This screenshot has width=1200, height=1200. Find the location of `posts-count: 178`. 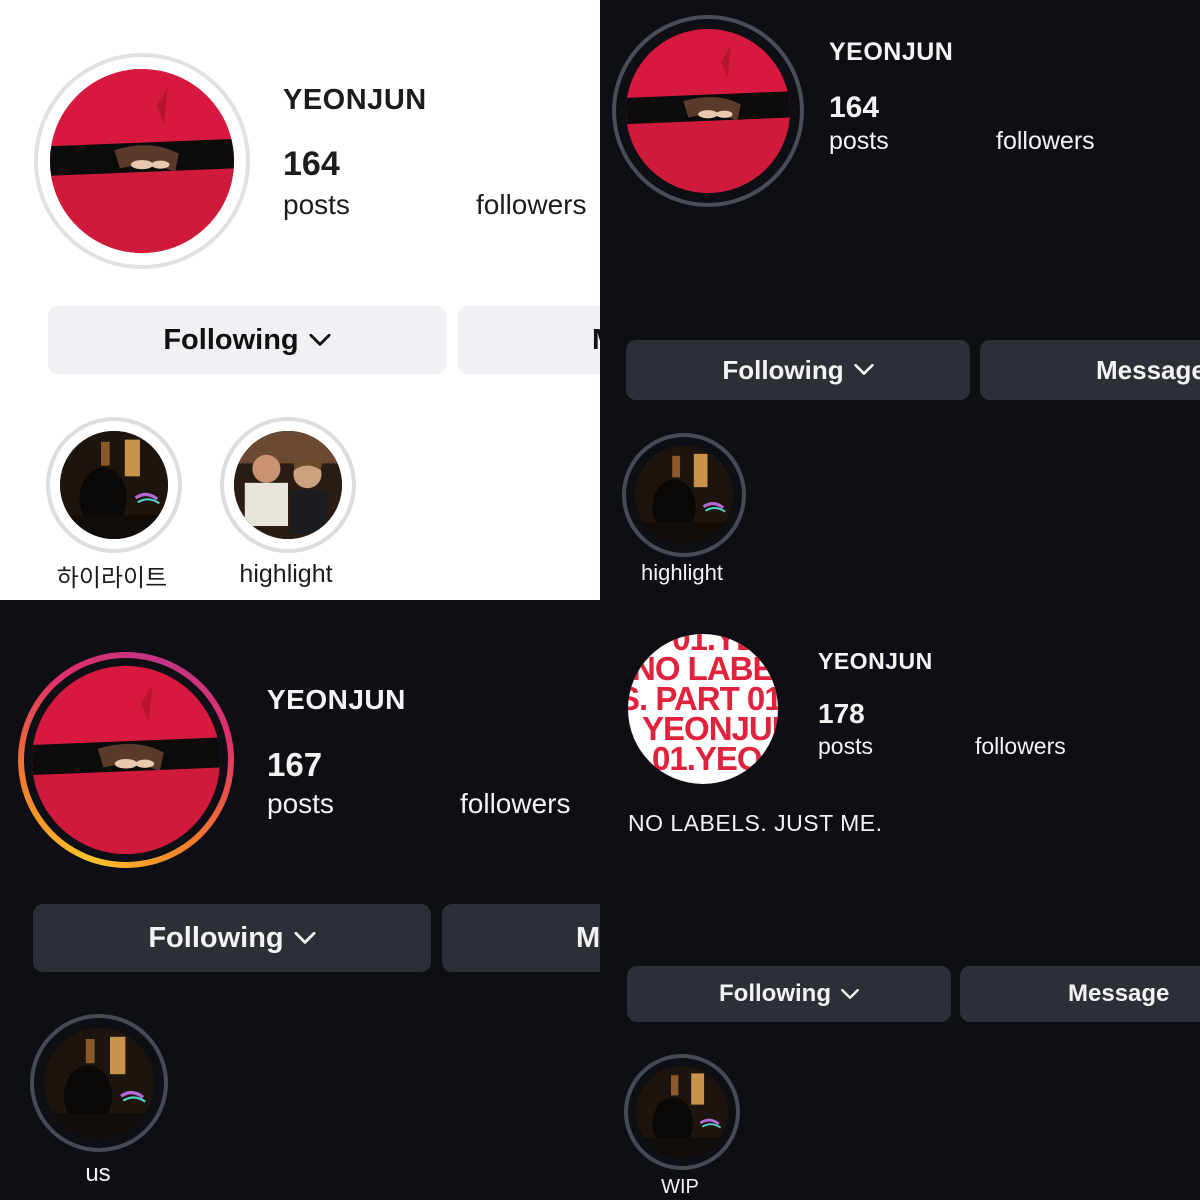

posts-count: 178 is located at coordinates (841, 713).